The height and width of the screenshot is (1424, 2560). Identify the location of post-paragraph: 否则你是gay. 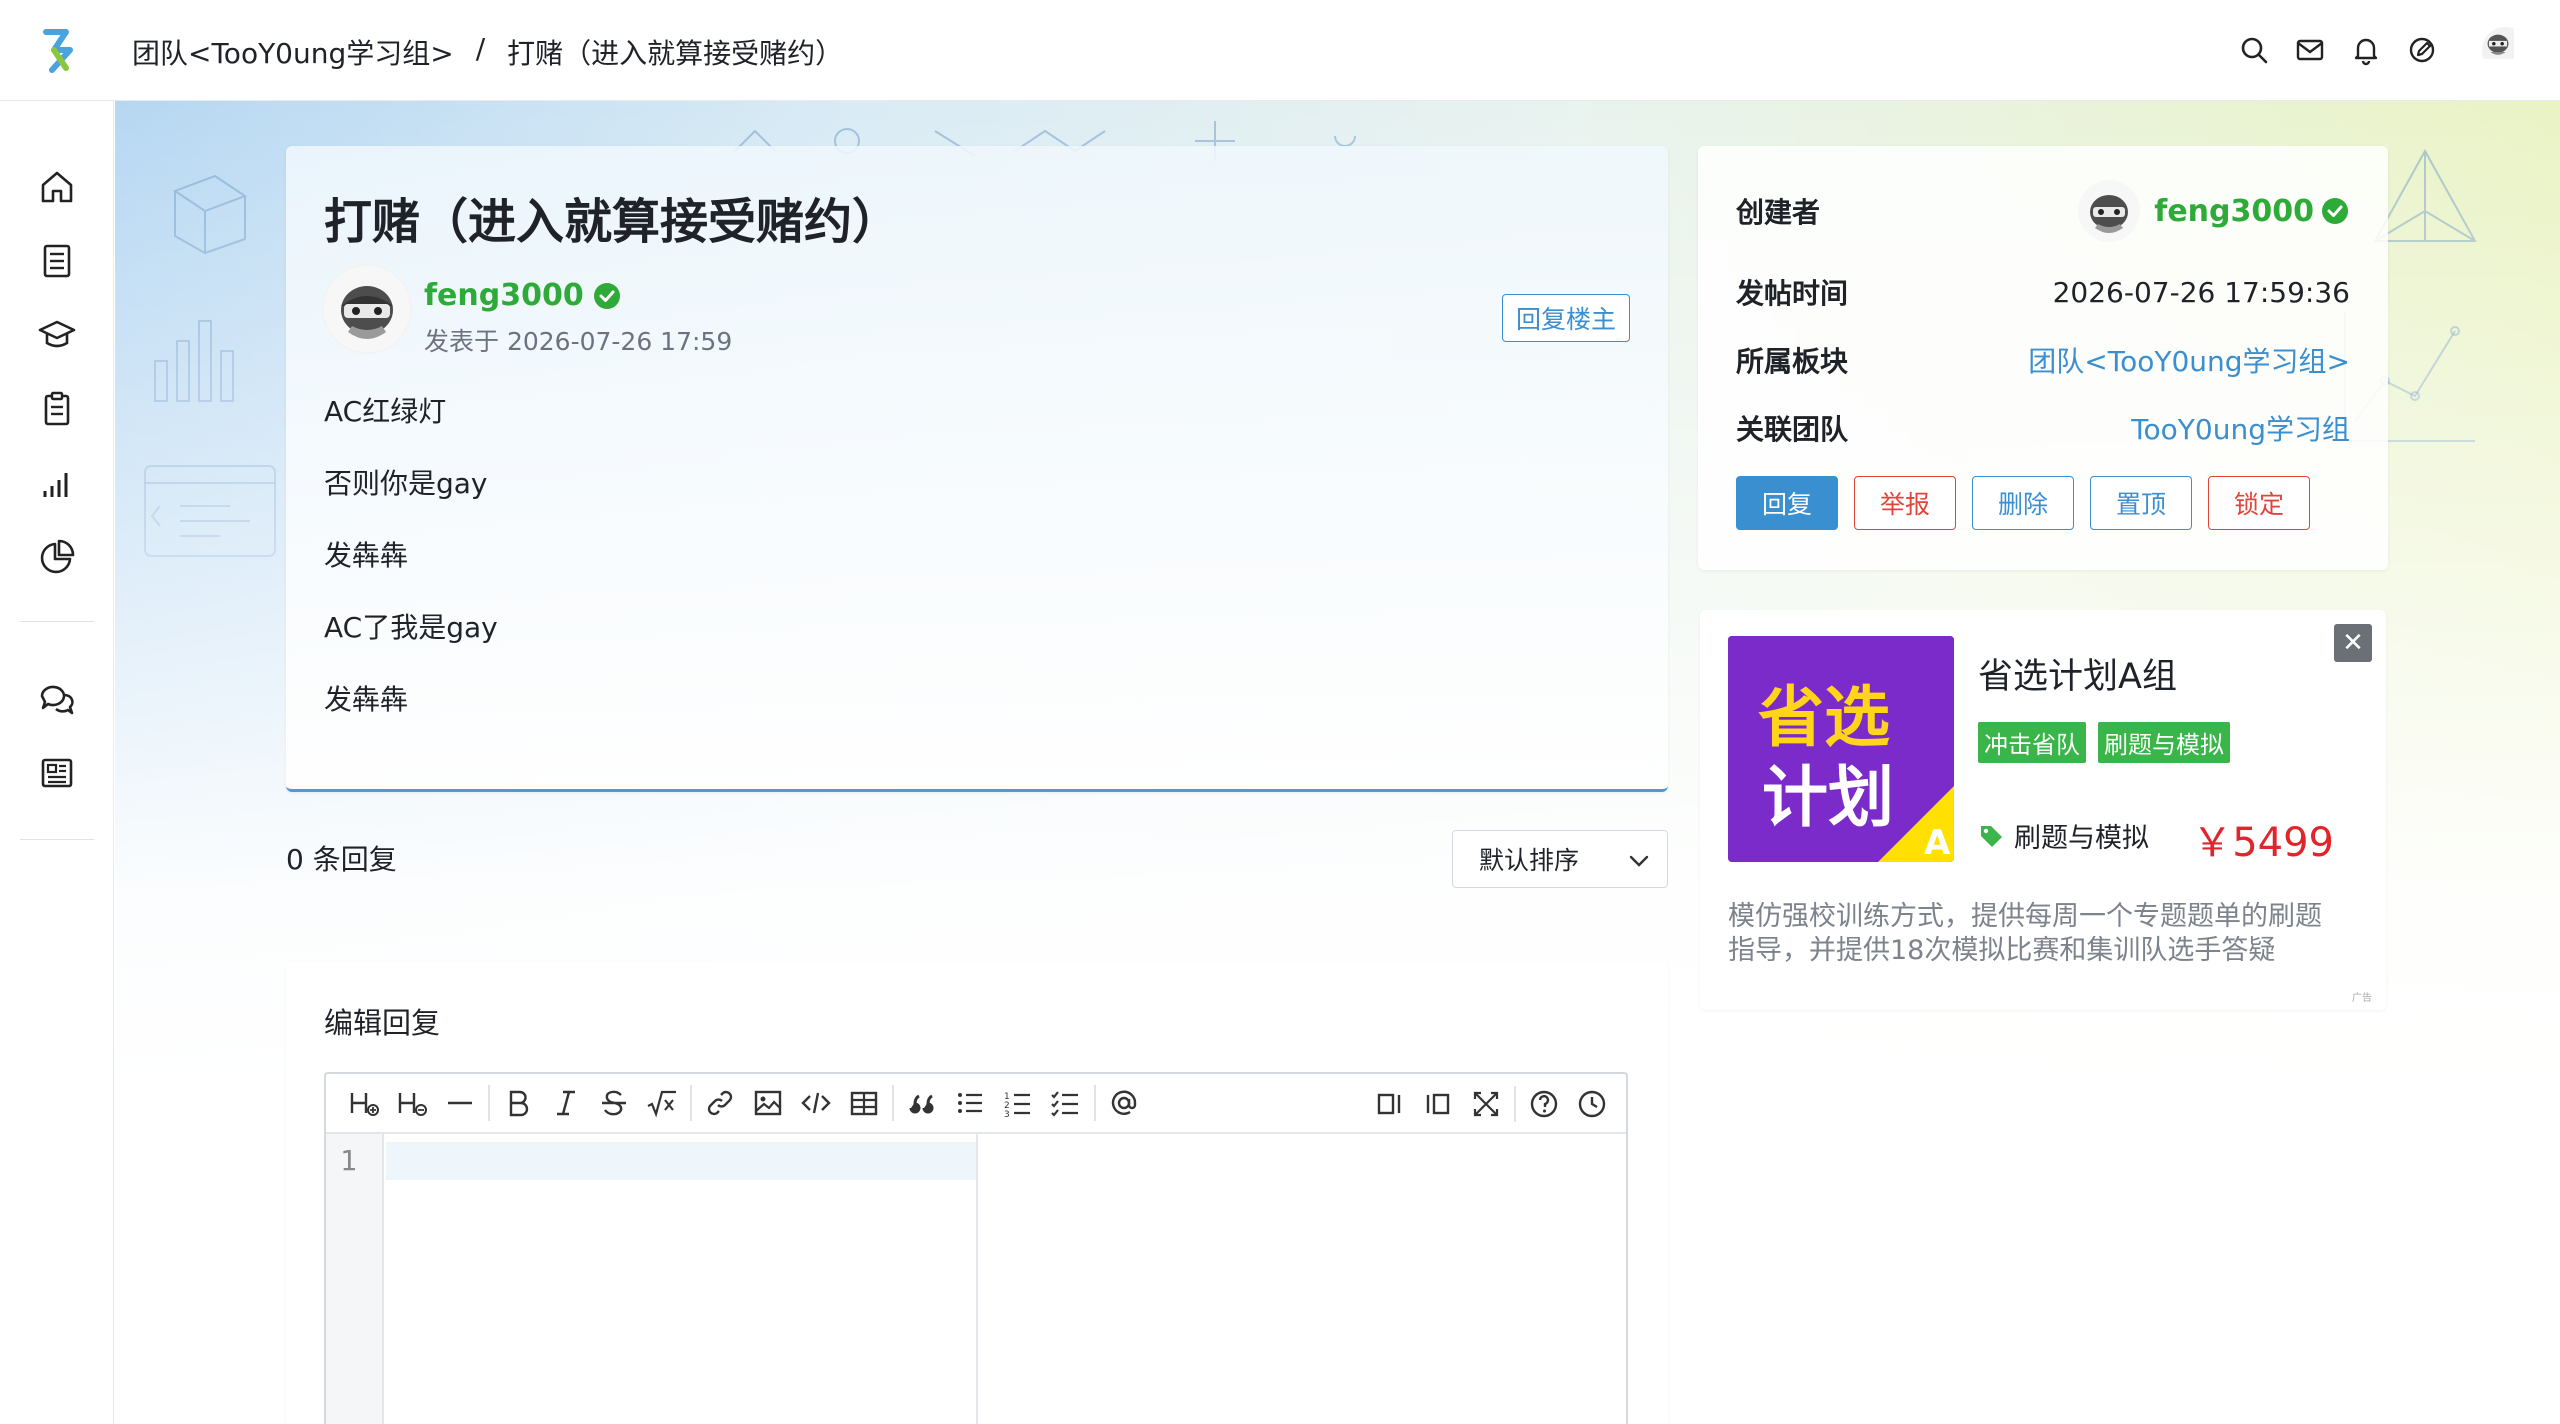
(406, 483).